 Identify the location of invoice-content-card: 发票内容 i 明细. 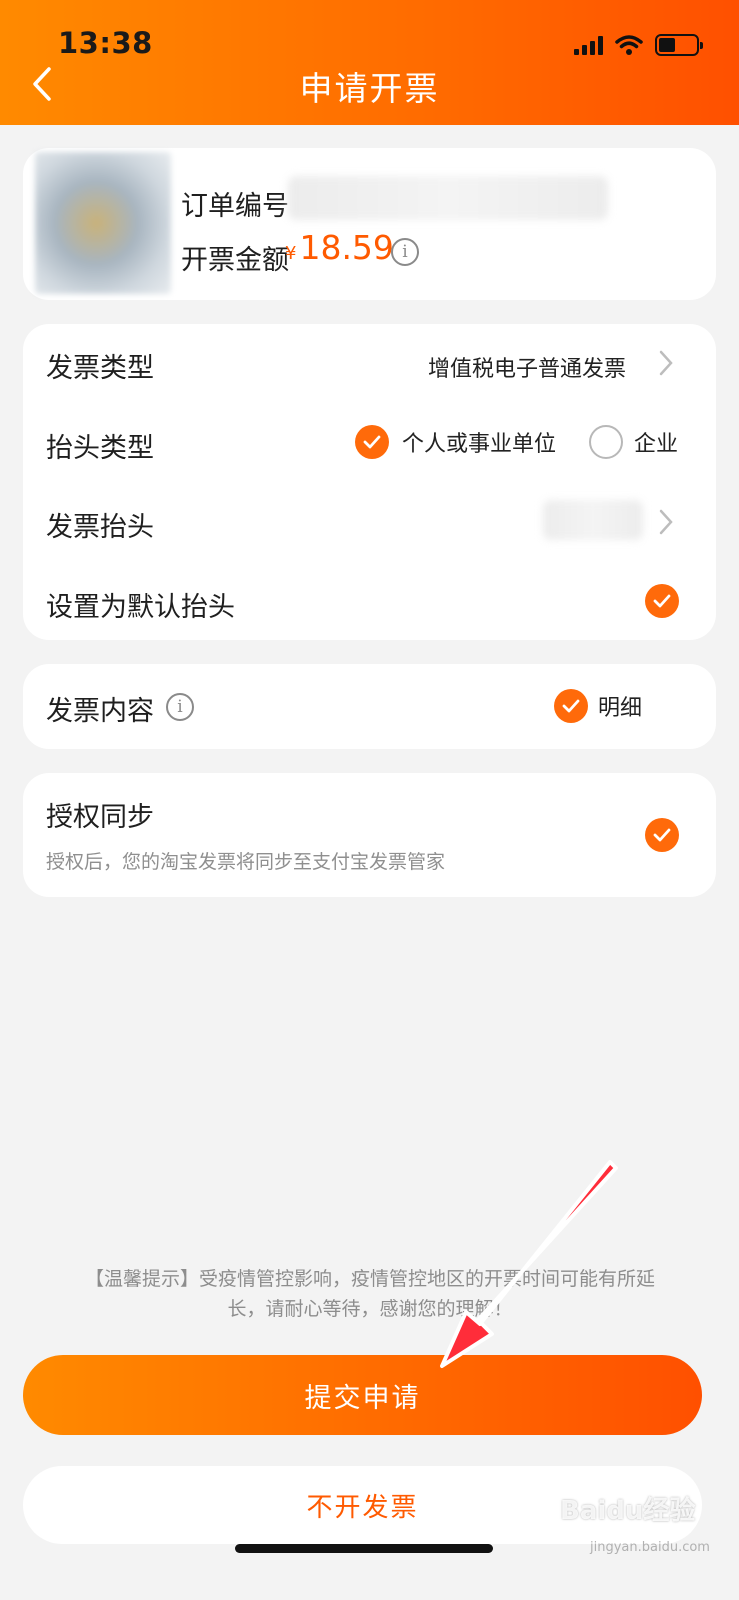
(369, 706).